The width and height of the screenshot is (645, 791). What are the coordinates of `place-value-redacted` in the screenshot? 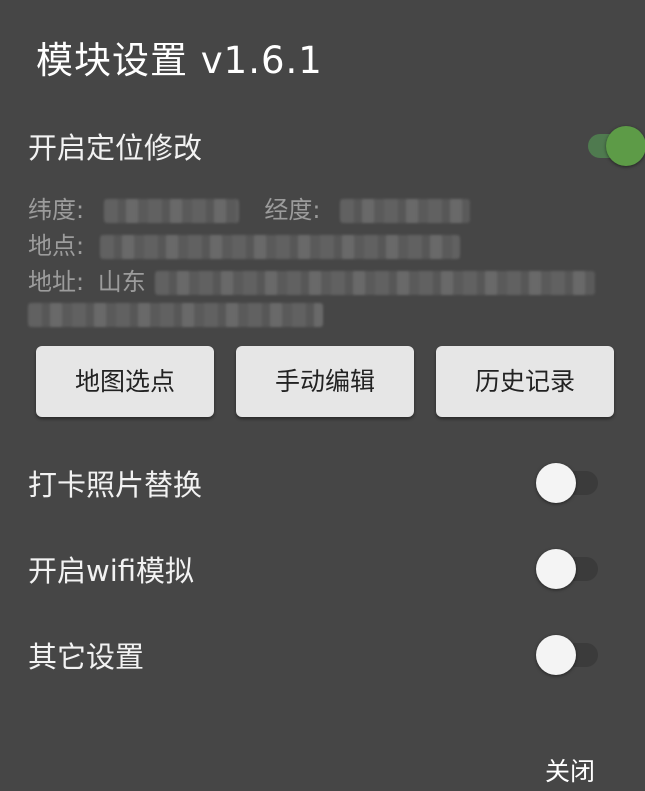 It's located at (279, 247).